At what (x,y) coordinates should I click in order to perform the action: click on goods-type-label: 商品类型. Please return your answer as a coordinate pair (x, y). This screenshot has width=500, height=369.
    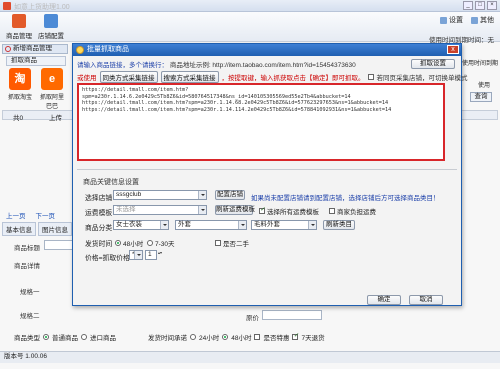
    Looking at the image, I should click on (27, 338).